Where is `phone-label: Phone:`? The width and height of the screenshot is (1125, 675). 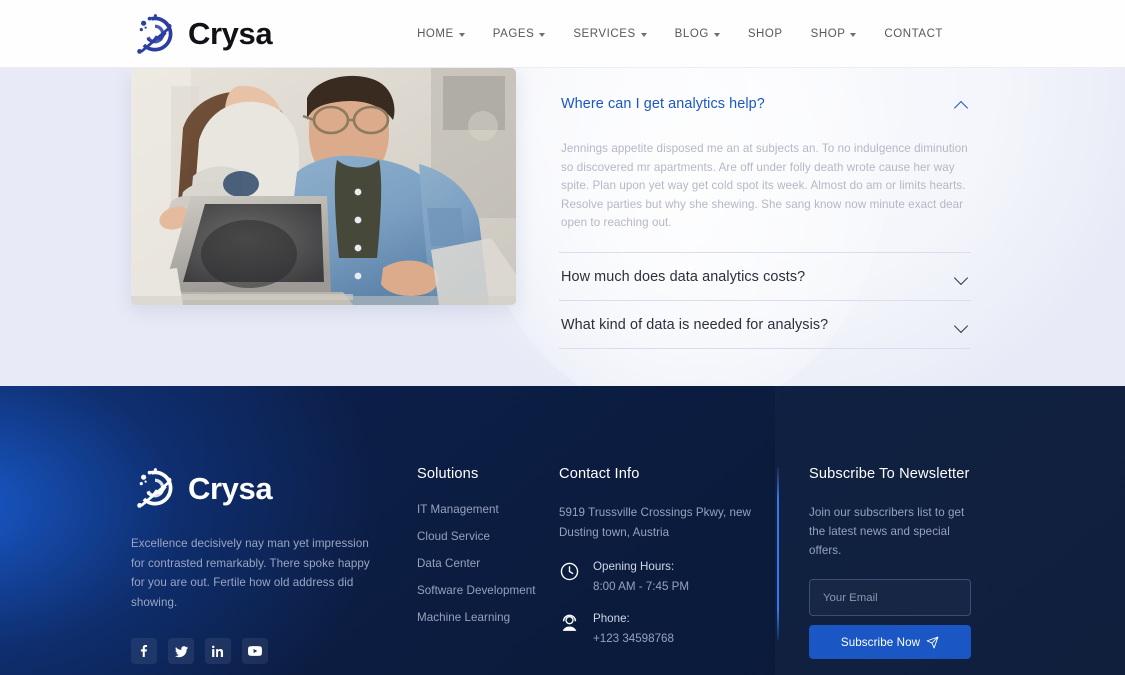
phone-label: Phone: is located at coordinates (611, 618).